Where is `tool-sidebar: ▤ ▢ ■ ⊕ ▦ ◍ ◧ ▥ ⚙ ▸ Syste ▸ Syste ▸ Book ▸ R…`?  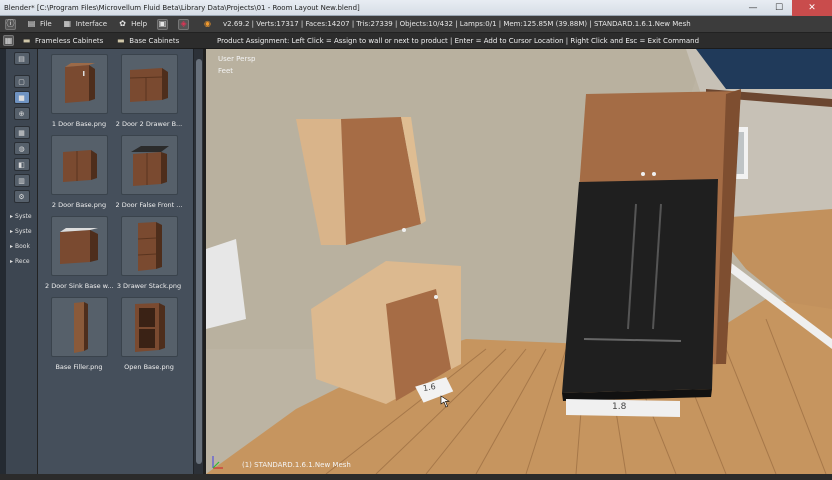 tool-sidebar: ▤ ▢ ■ ⊕ ▦ ◍ ◧ ▥ ⚙ ▸ Syste ▸ Syste ▸ Book ▸ R… is located at coordinates (22, 261).